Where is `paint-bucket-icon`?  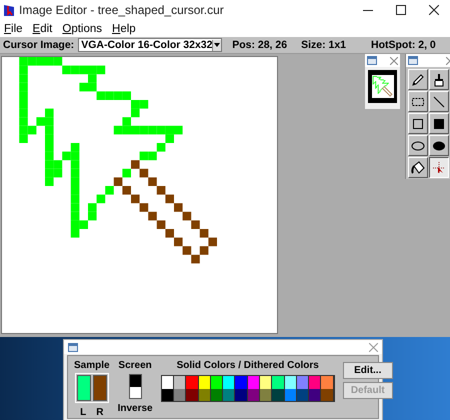
paint-bucket-icon is located at coordinates (418, 167).